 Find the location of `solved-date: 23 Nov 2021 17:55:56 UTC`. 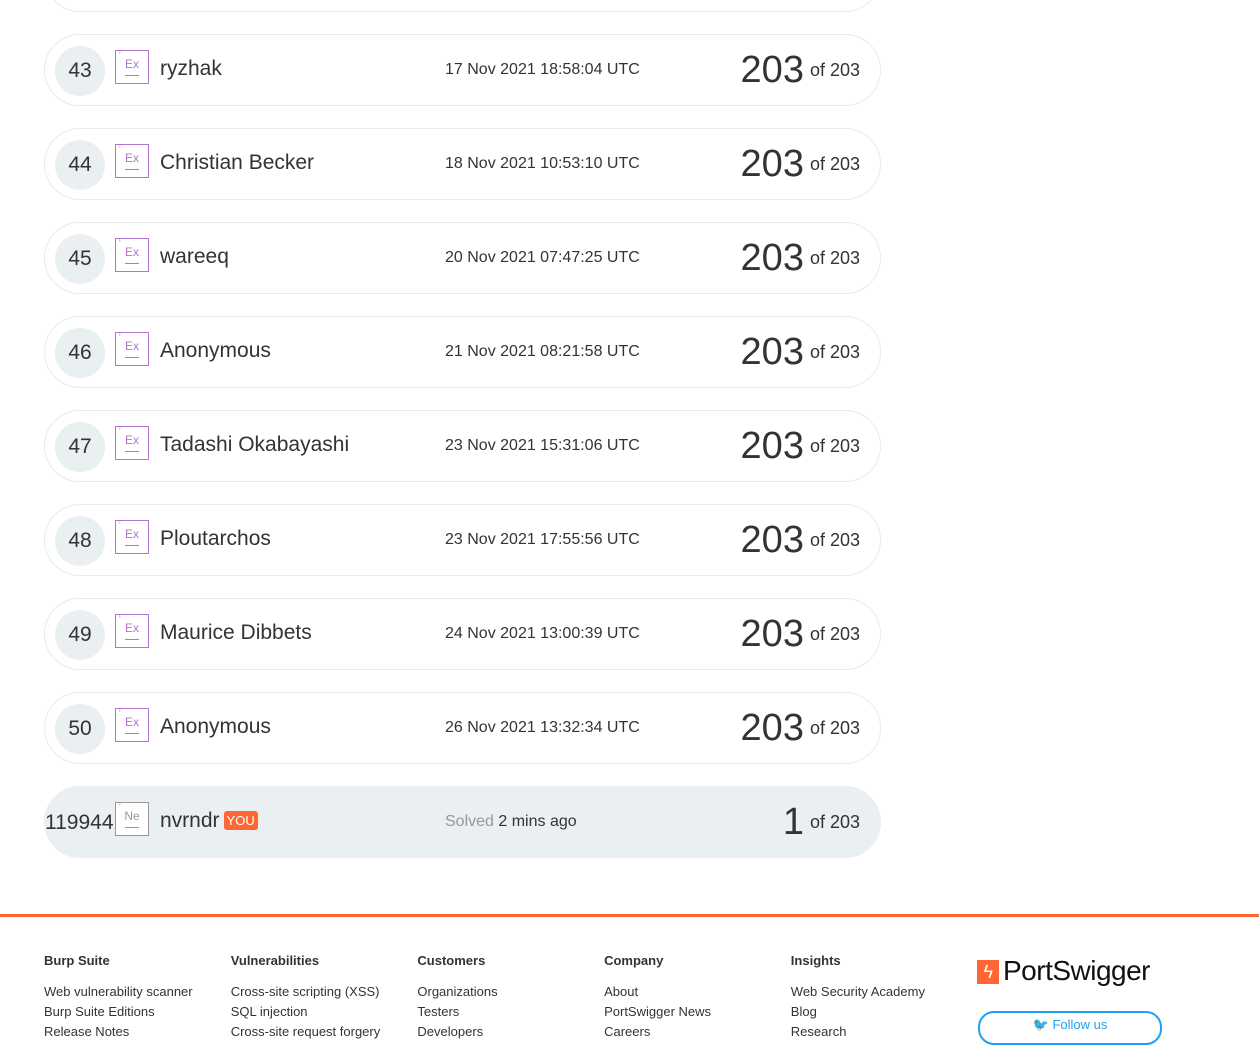

solved-date: 23 Nov 2021 17:55:56 UTC is located at coordinates (542, 540).